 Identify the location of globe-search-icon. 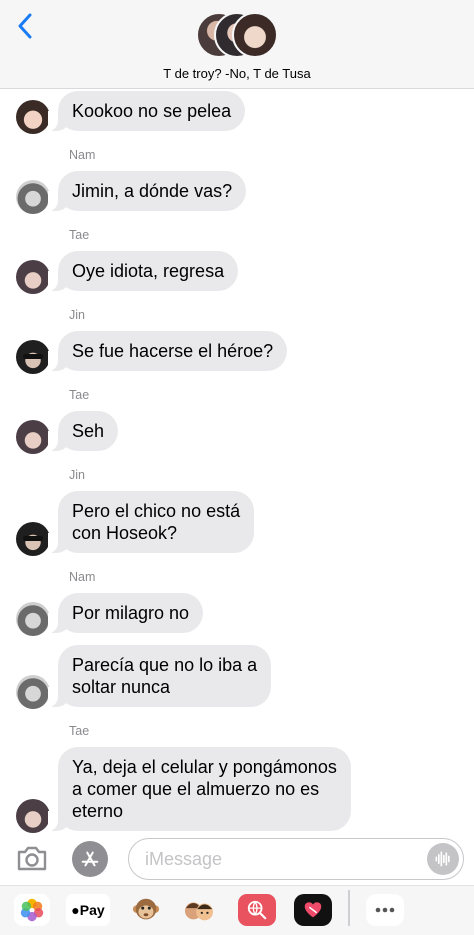
(257, 910).